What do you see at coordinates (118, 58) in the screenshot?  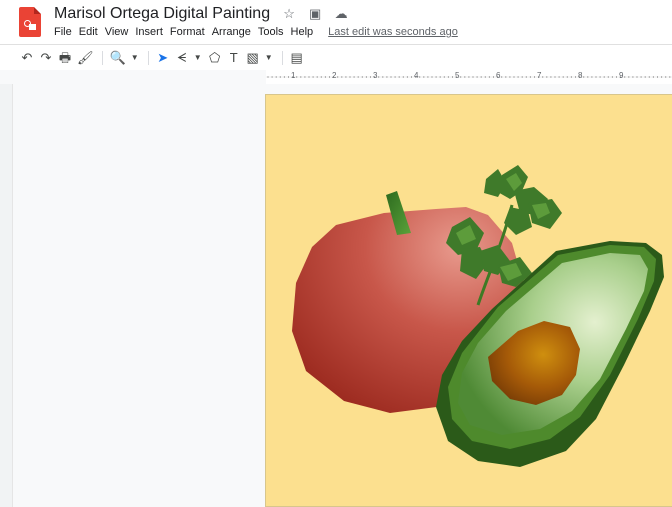 I see `zoom-icon: 🔍` at bounding box center [118, 58].